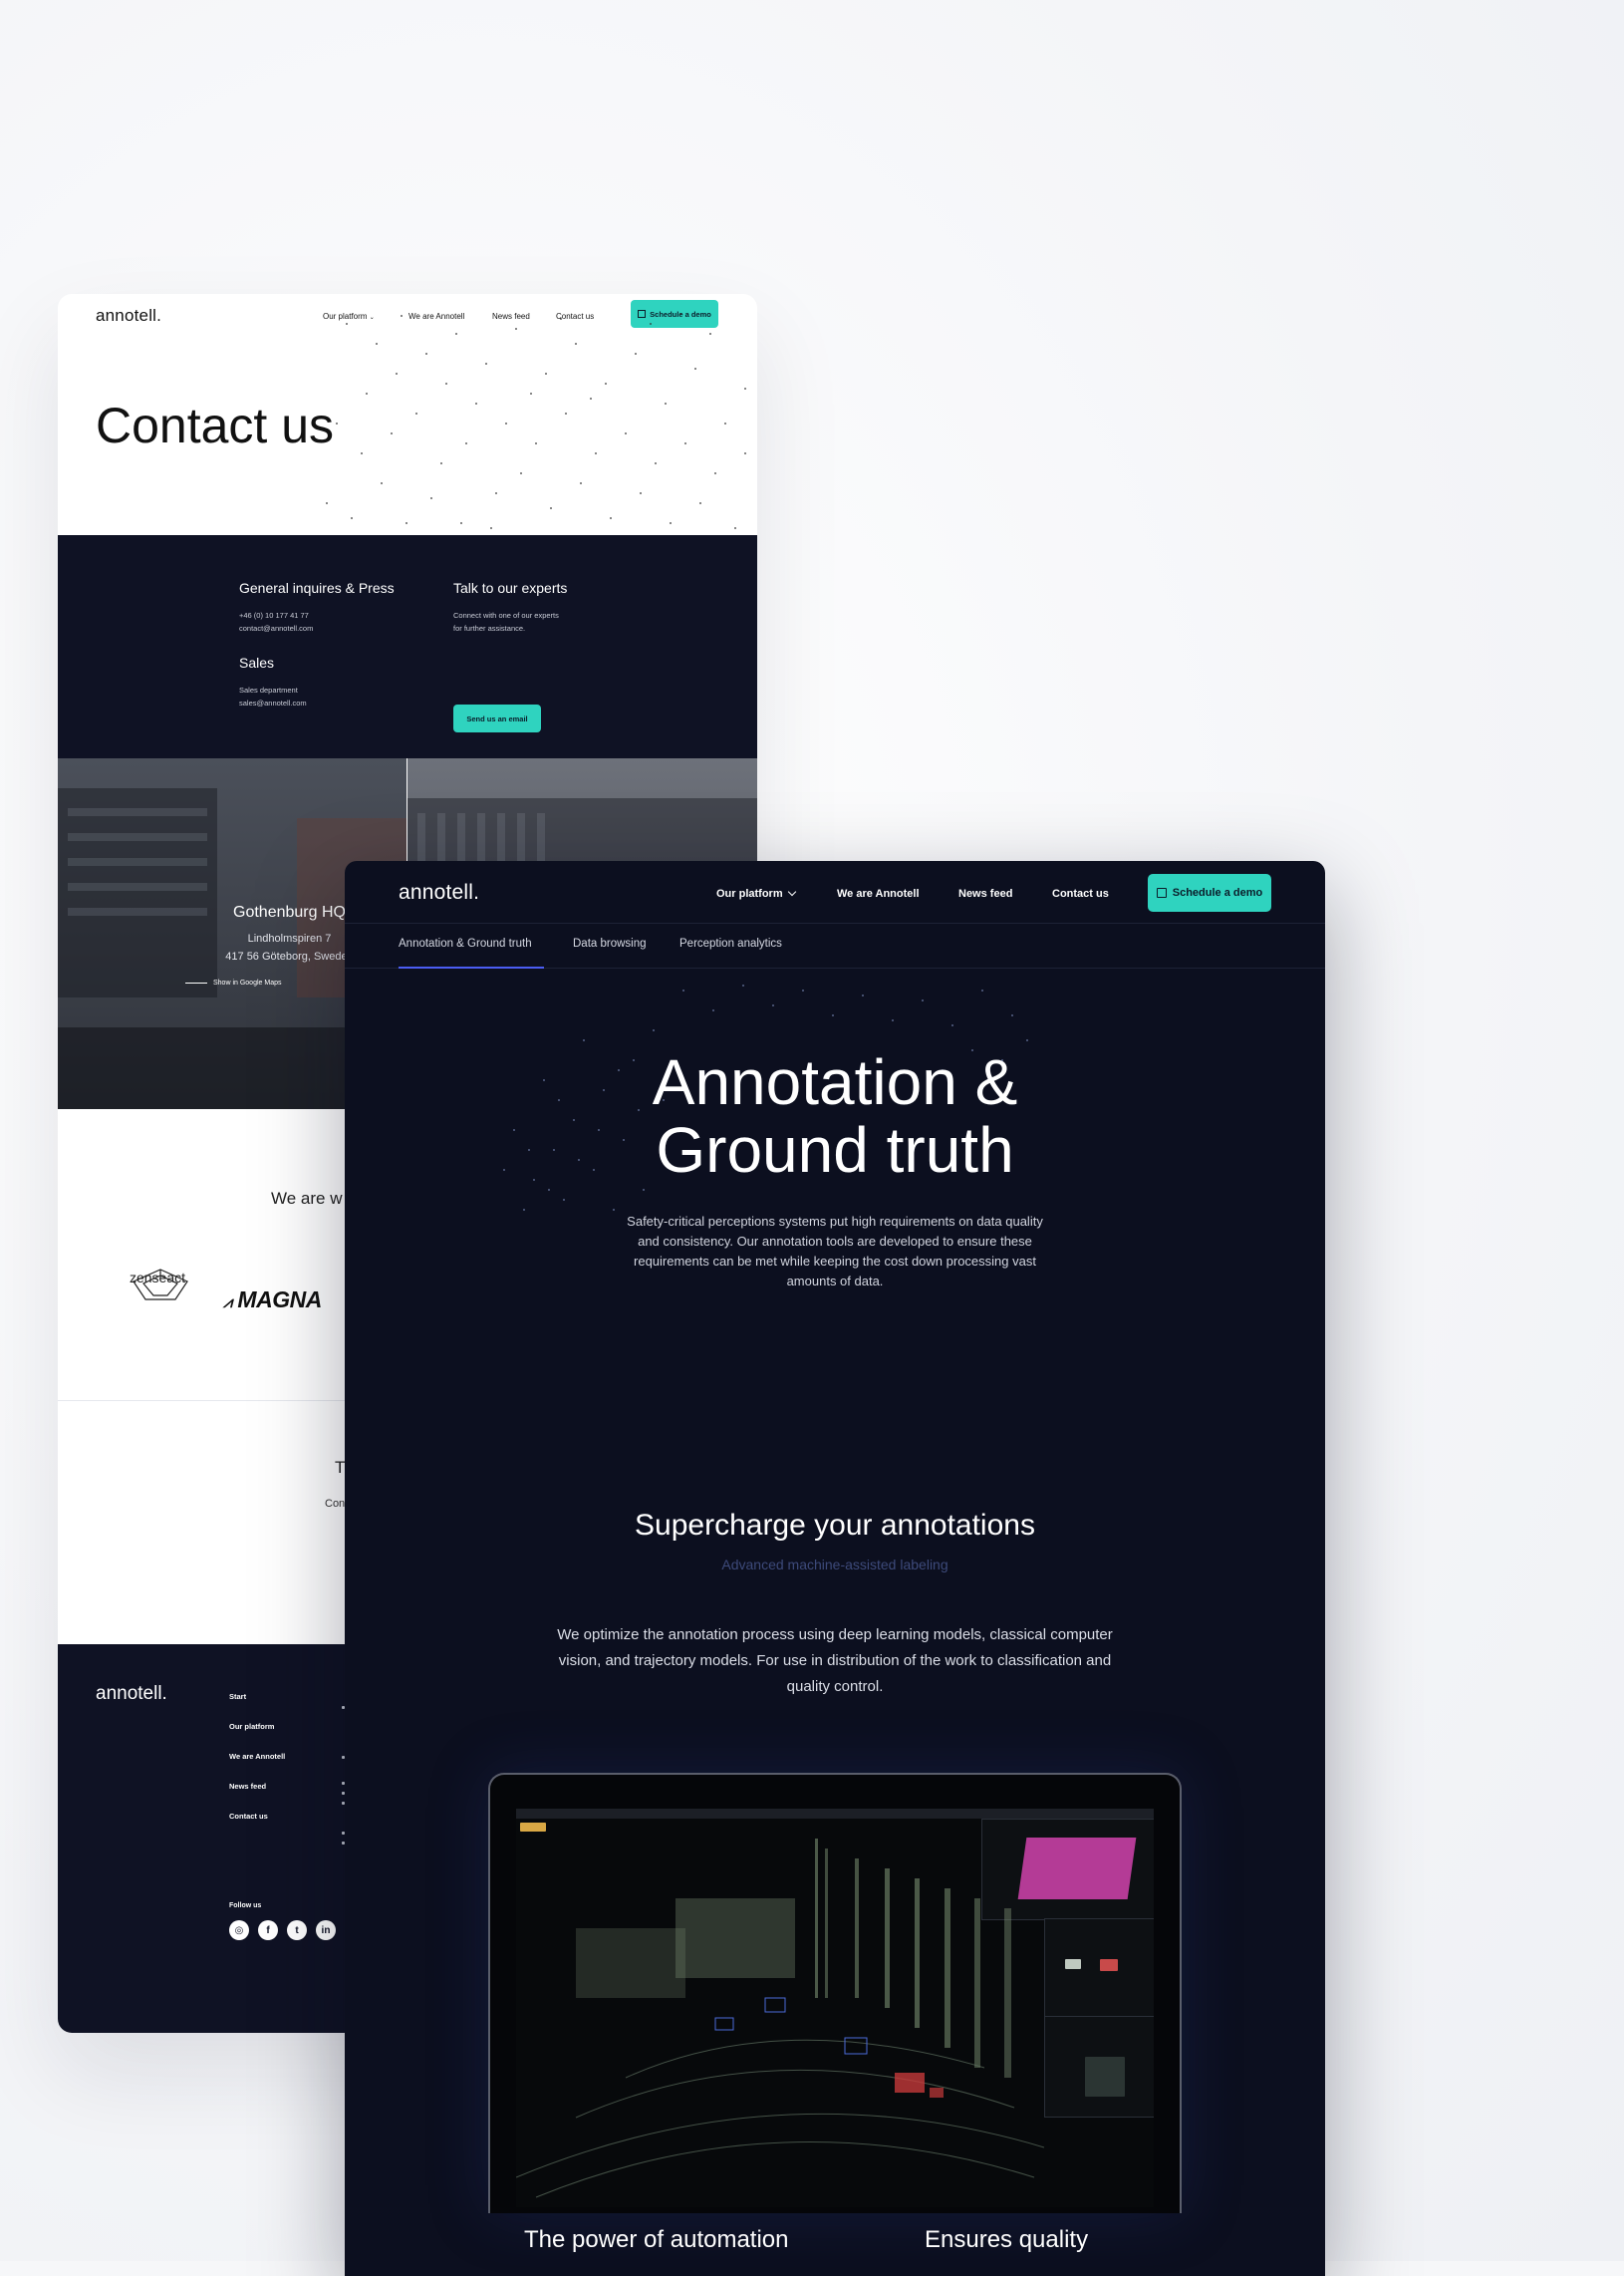  Describe the element at coordinates (1007, 2239) in the screenshot. I see `ensures-quality-heading: Ensures quality` at that location.